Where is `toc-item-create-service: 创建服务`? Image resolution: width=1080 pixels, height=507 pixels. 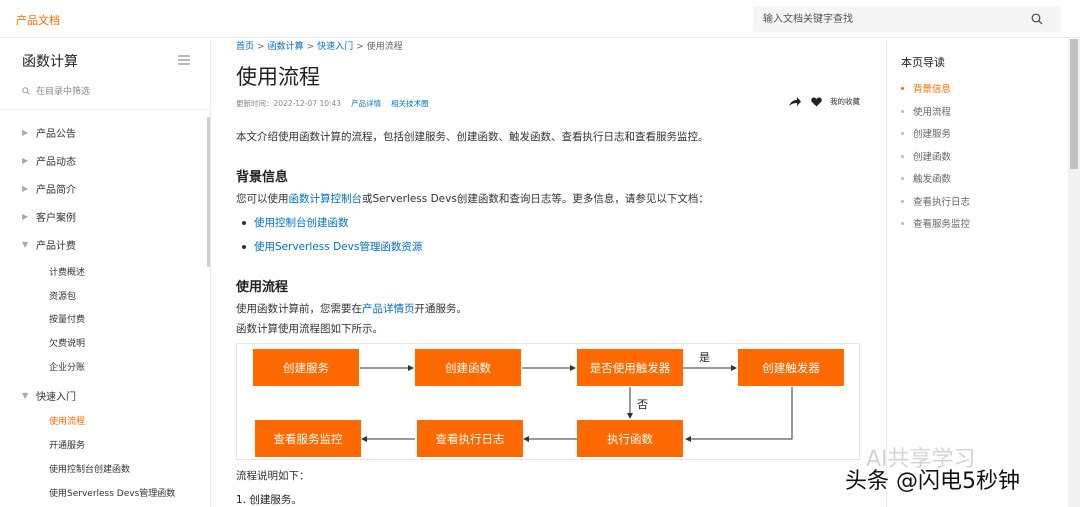 toc-item-create-service: 创建服务 is located at coordinates (926, 133).